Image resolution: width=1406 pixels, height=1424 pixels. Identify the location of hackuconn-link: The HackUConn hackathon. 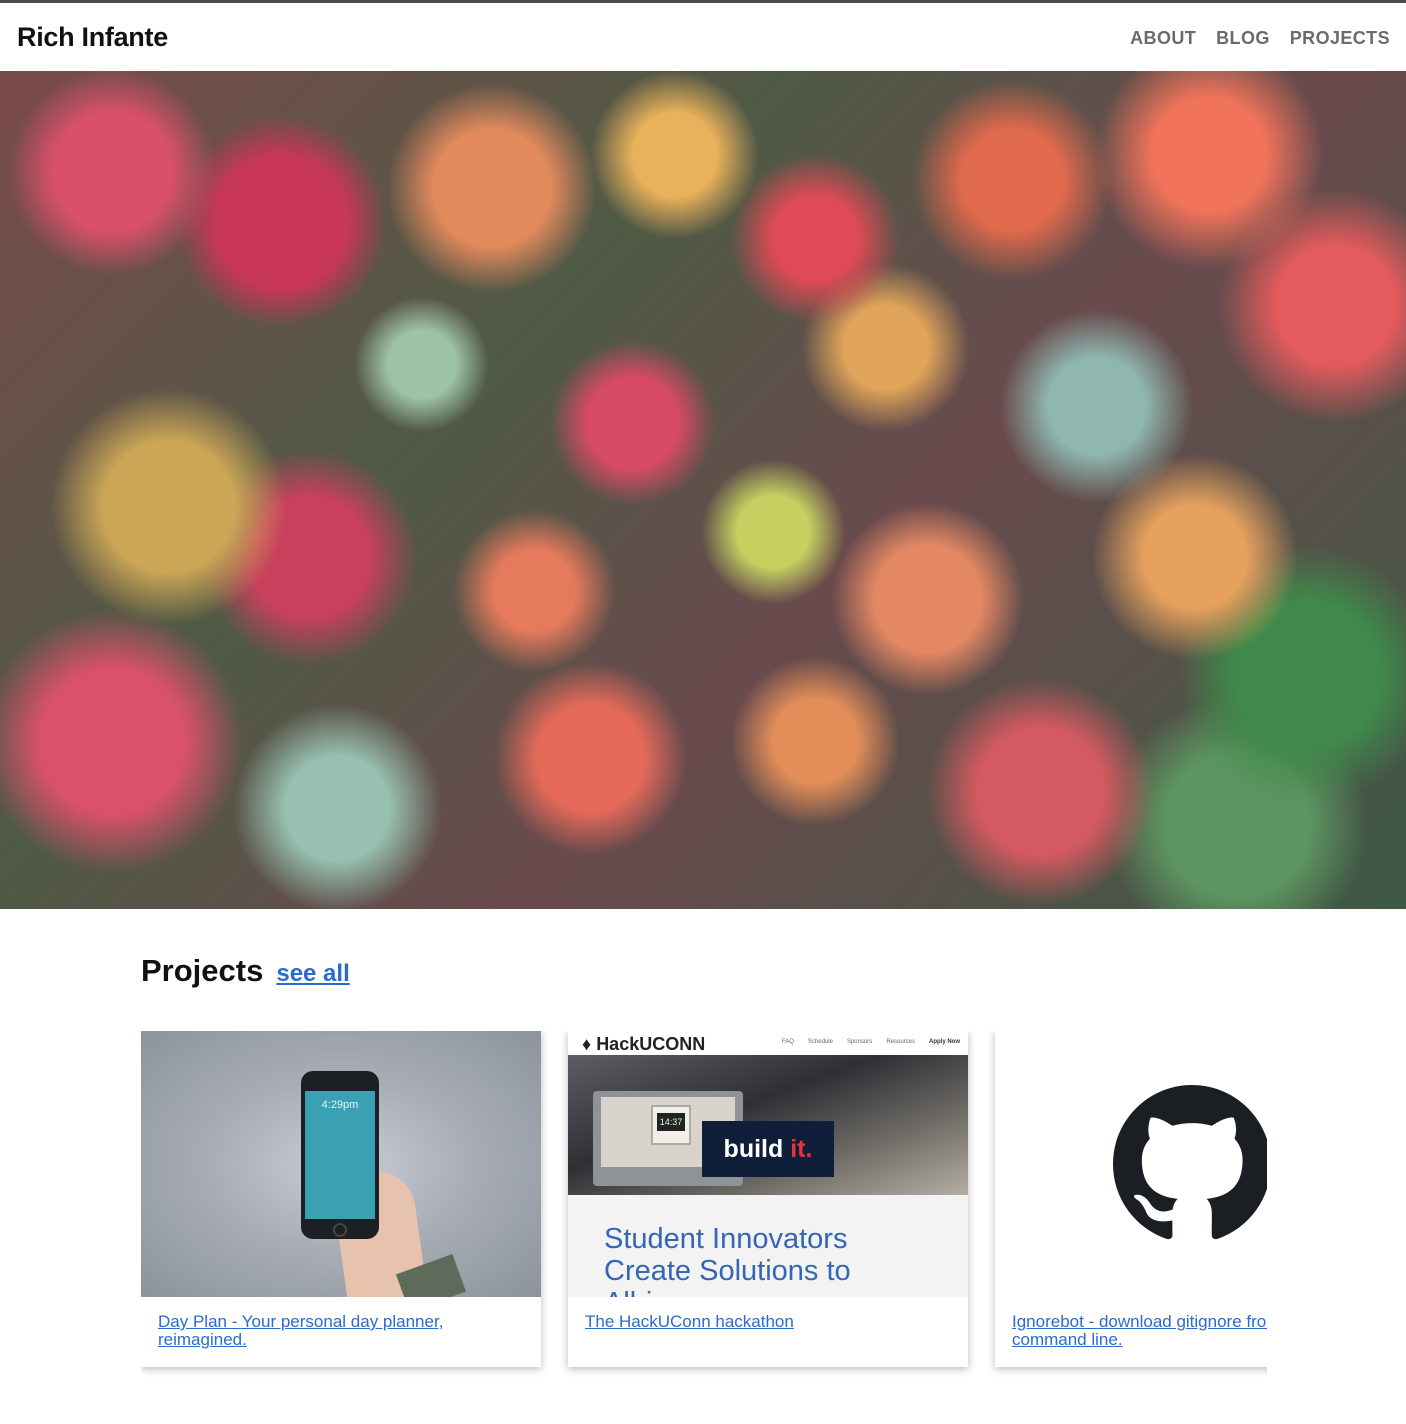
(770, 1322).